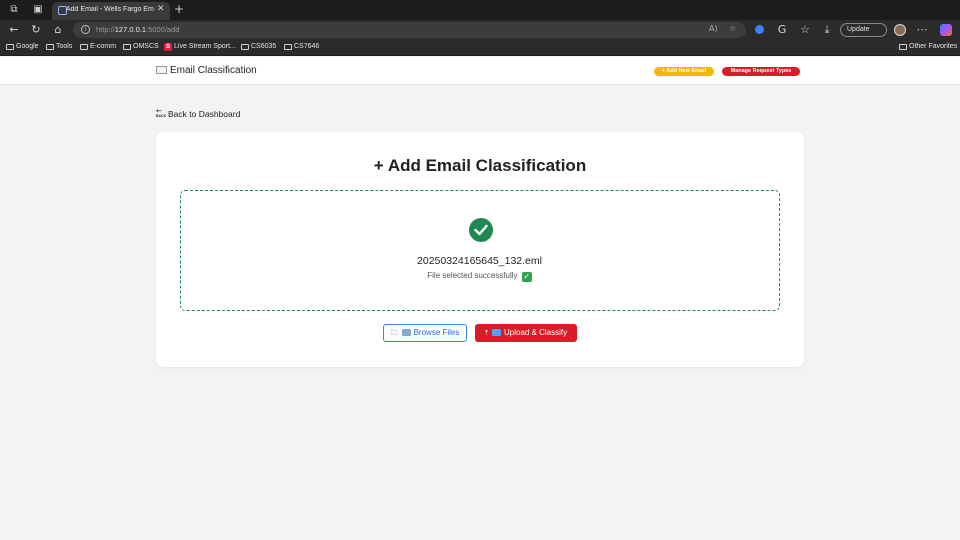 This screenshot has width=960, height=540. Describe the element at coordinates (526, 333) in the screenshot. I see `upload-classify-button: ⤒ Upload & Classify` at that location.